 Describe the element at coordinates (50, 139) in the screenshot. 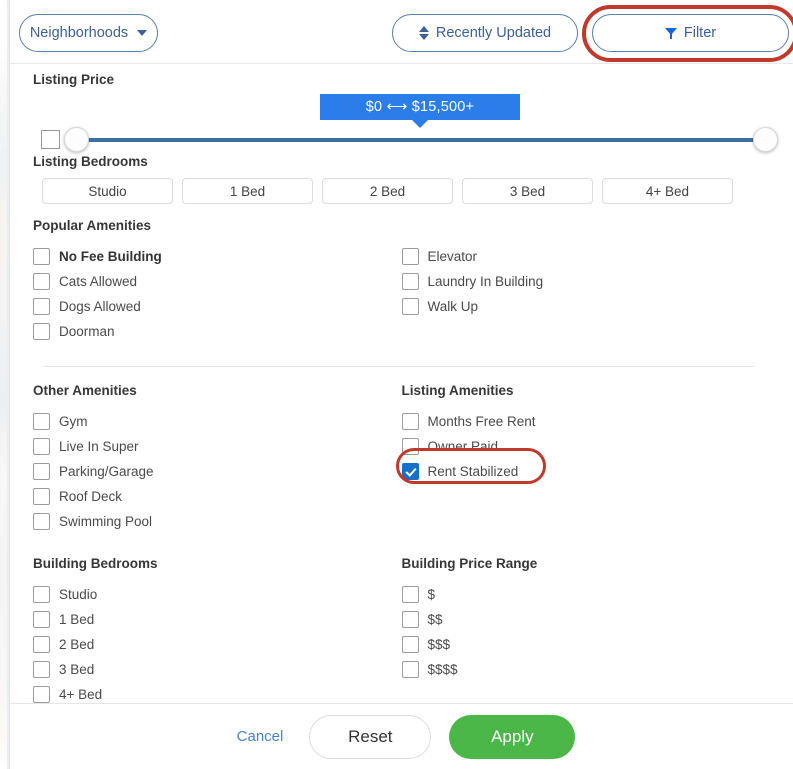

I see `slider-edge-checkbox` at that location.